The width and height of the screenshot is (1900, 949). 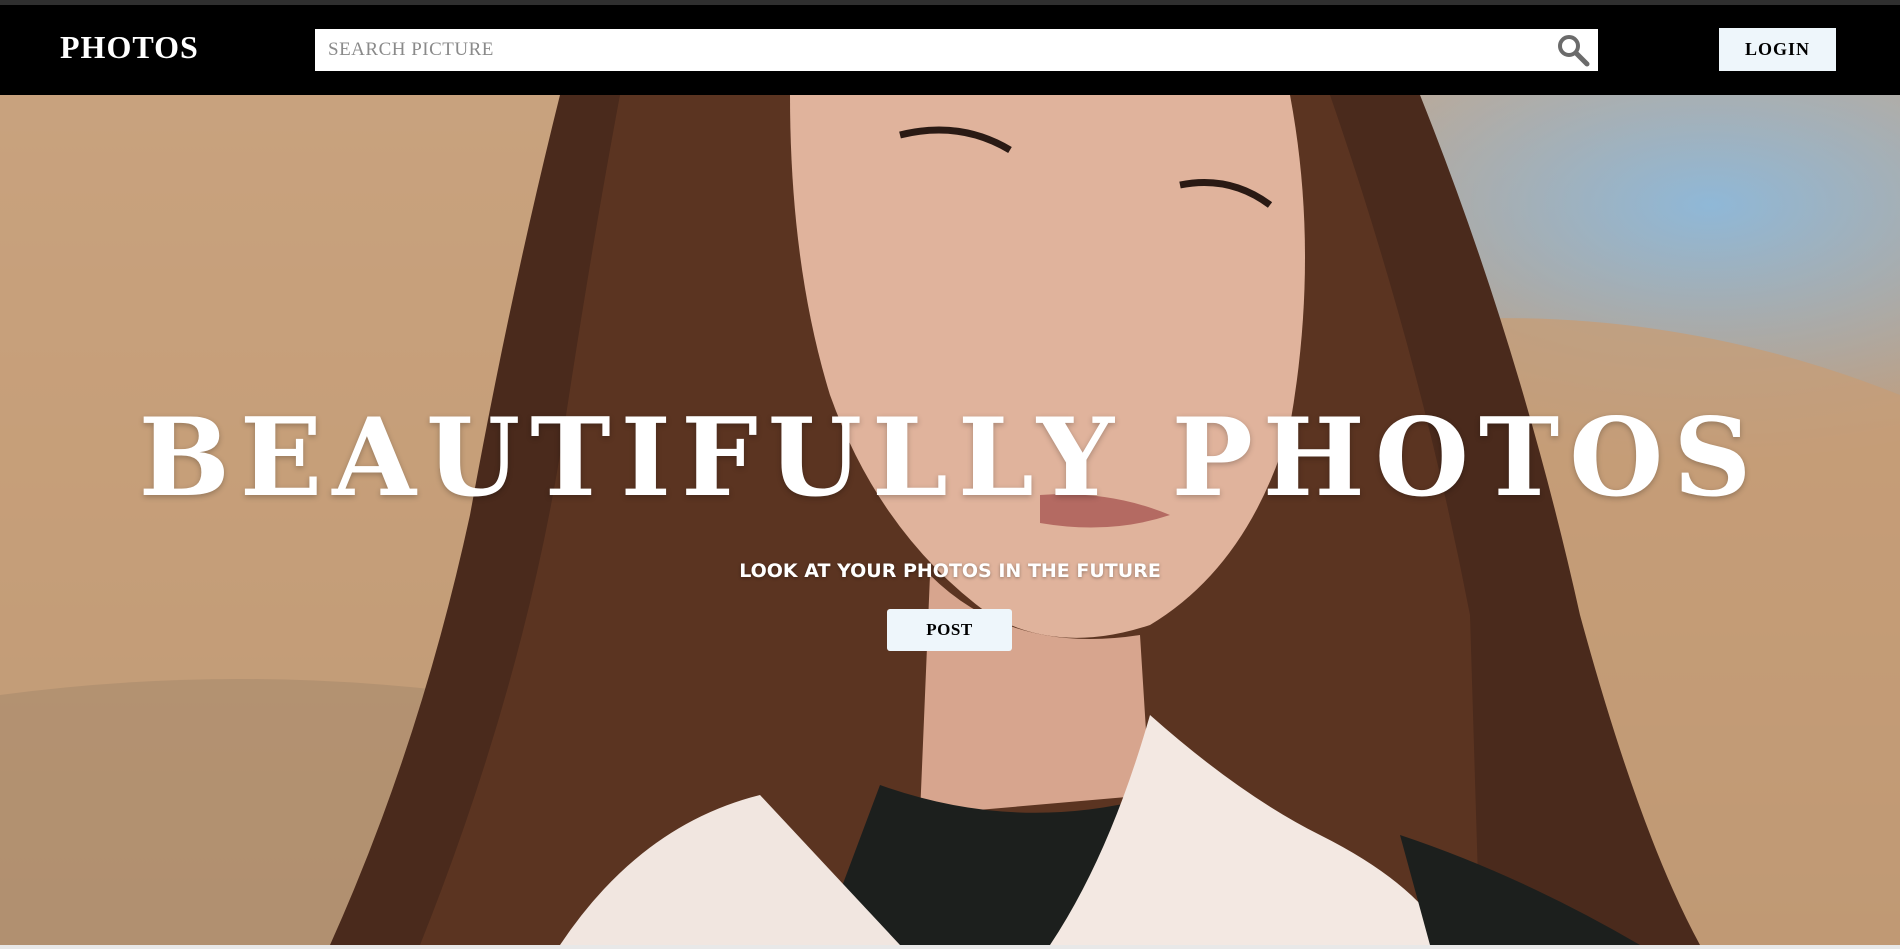 I want to click on page-bottom-border, so click(x=950, y=947).